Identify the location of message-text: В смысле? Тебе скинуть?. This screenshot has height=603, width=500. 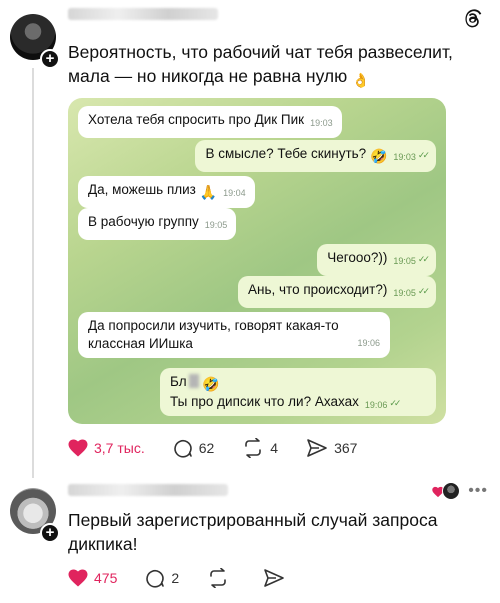
(286, 153).